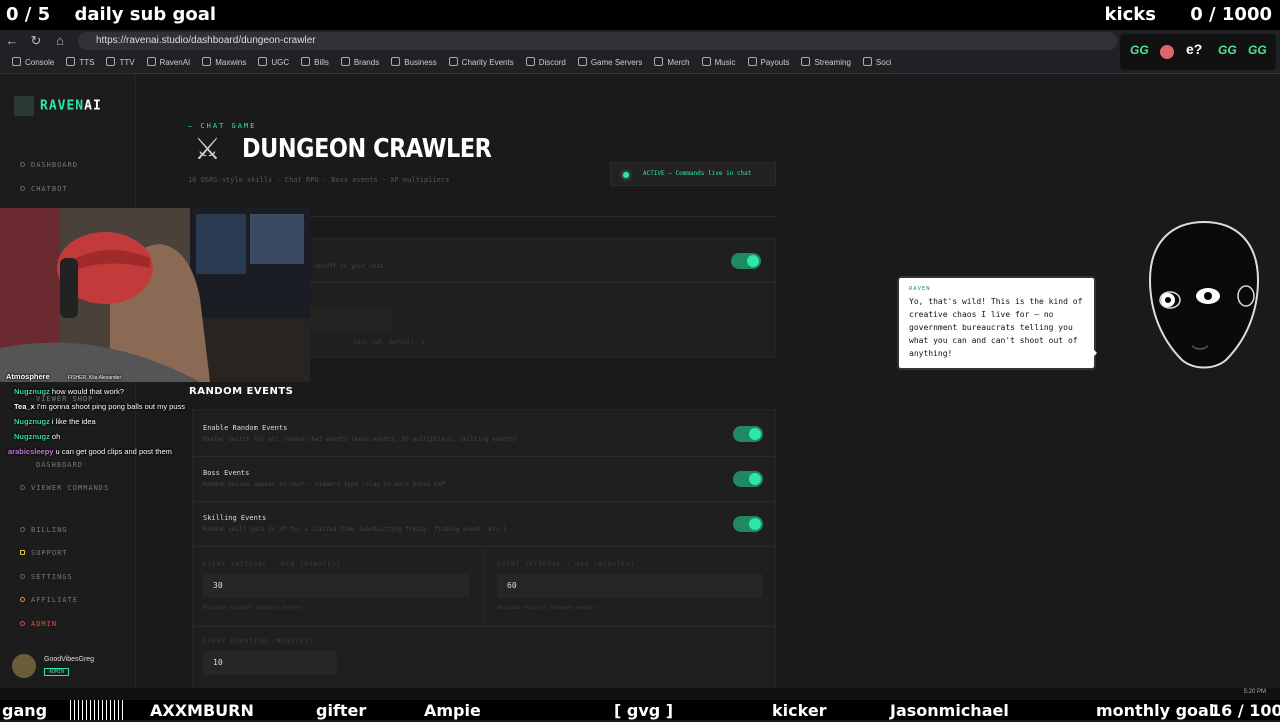 The image size is (1280, 722). What do you see at coordinates (52, 577) in the screenshot?
I see `sidebar-item-label: SETTINGS` at bounding box center [52, 577].